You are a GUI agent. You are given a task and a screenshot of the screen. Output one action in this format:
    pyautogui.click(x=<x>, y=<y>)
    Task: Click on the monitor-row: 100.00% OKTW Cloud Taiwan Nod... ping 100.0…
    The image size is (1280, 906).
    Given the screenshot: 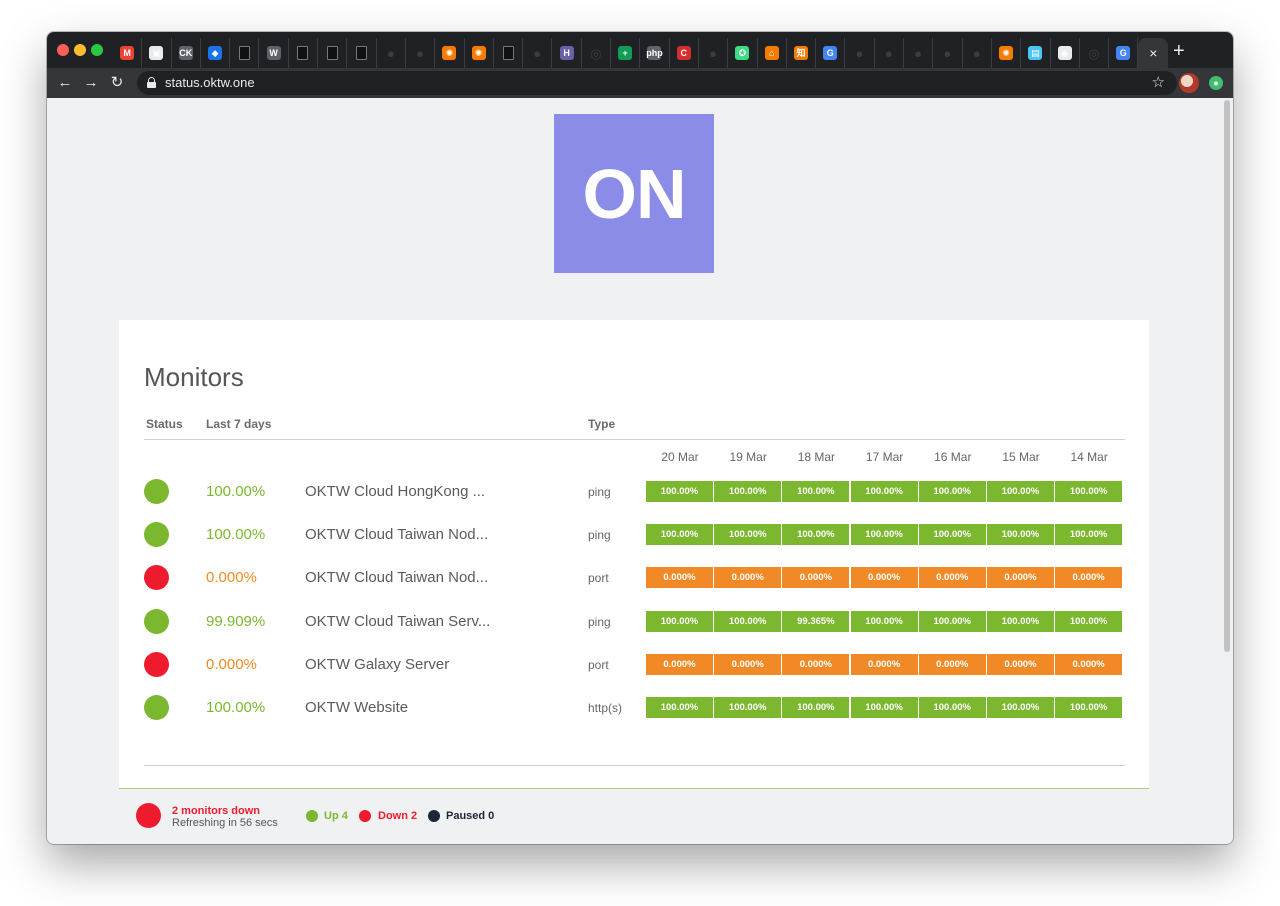 What is the action you would take?
    pyautogui.click(x=634, y=534)
    